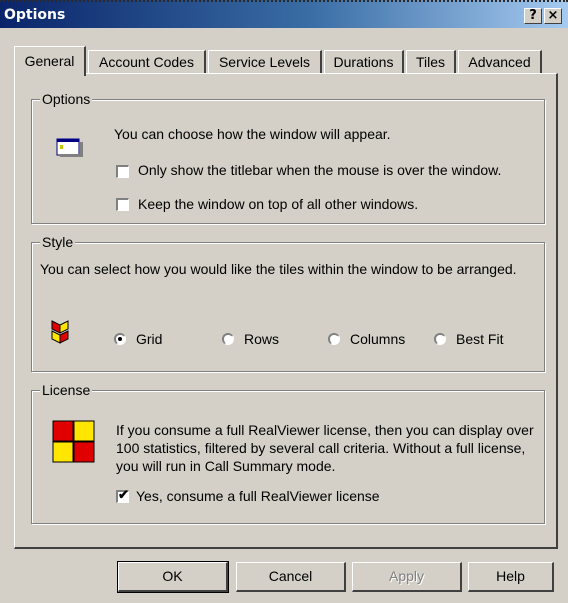 This screenshot has width=568, height=603. Describe the element at coordinates (479, 339) in the screenshot. I see `radio-best-fit-label: Best Fit` at that location.